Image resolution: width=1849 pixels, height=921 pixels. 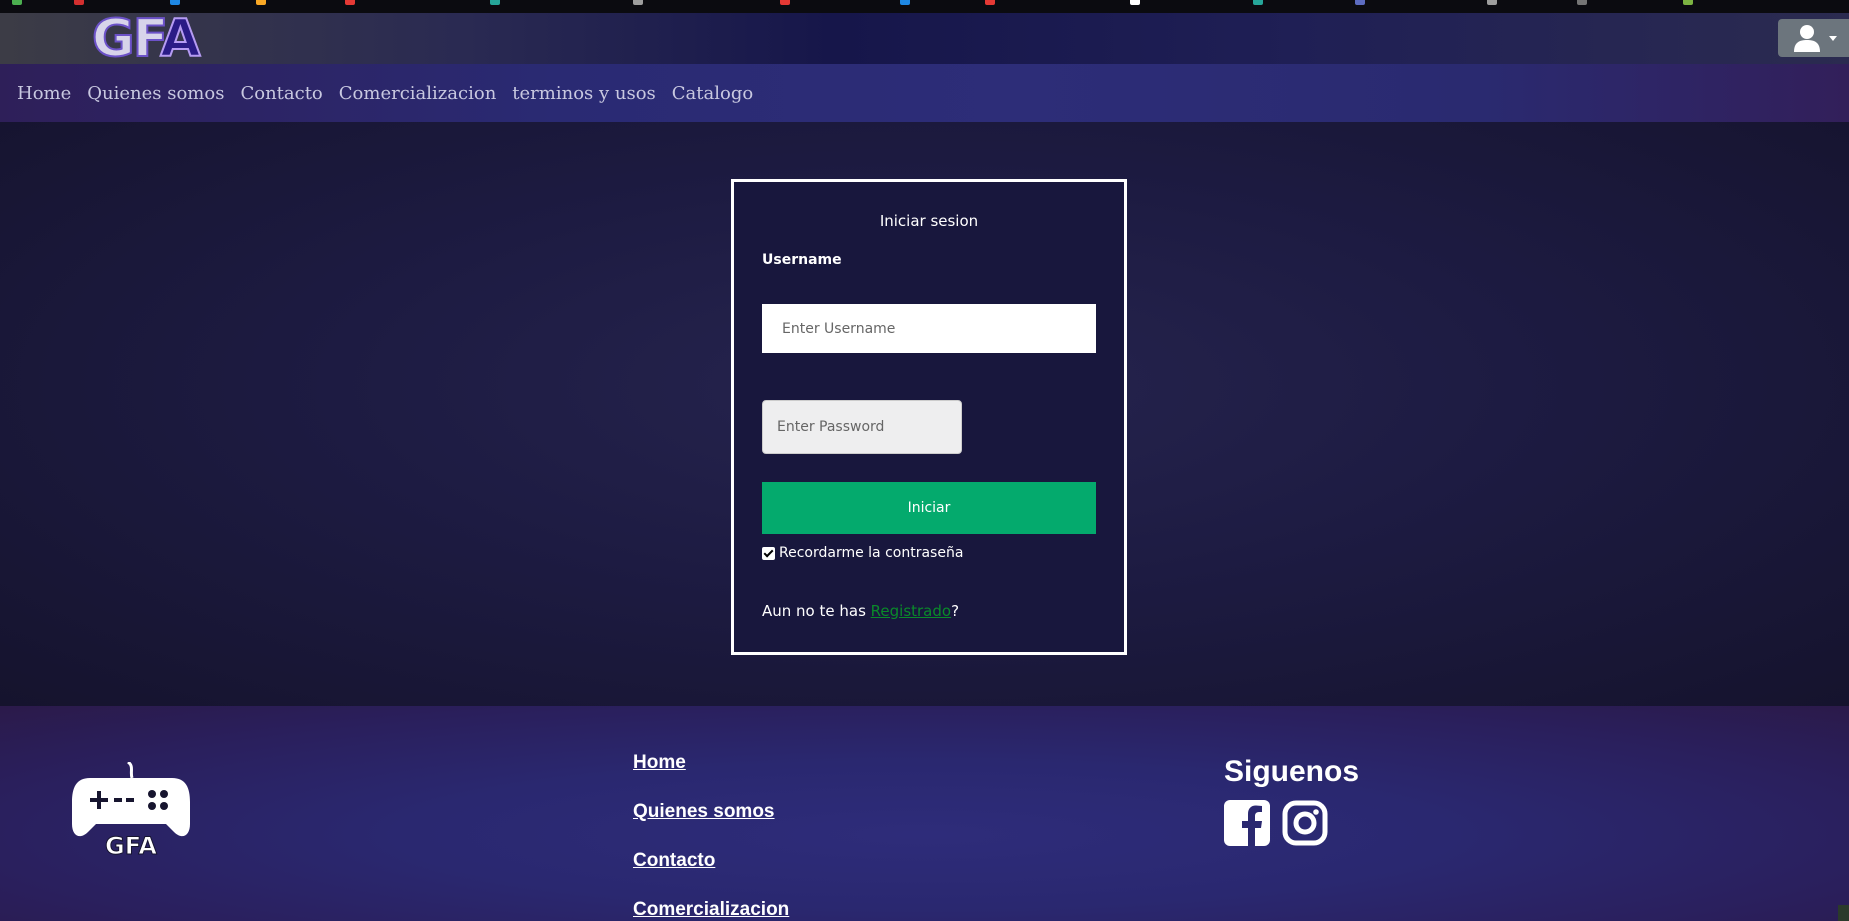 What do you see at coordinates (1807, 38) in the screenshot?
I see `user-icon` at bounding box center [1807, 38].